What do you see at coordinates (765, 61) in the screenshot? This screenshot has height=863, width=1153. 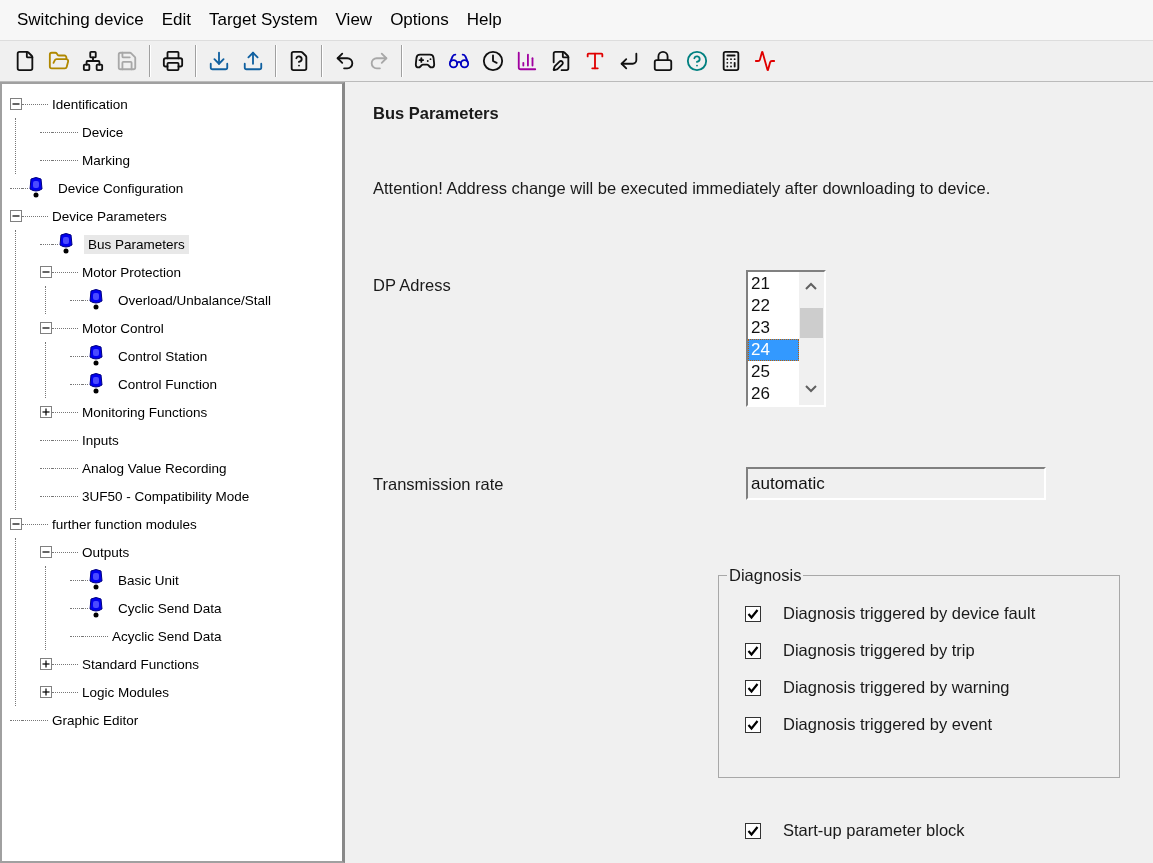 I see `wave-icon` at bounding box center [765, 61].